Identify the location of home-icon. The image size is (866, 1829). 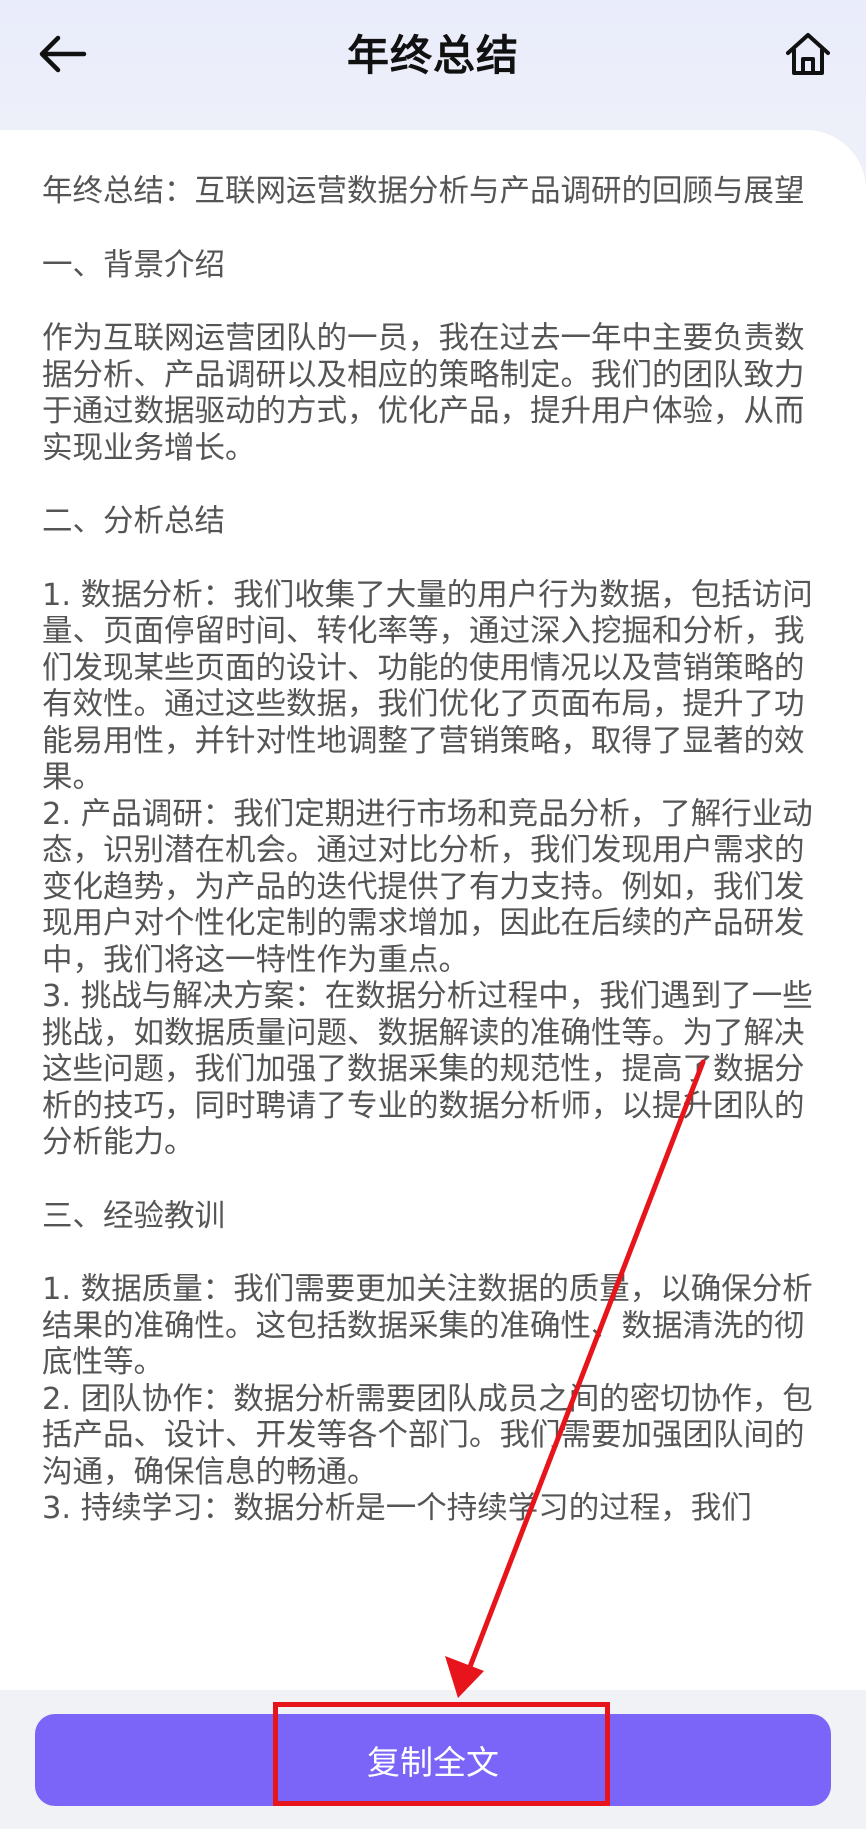
(808, 54).